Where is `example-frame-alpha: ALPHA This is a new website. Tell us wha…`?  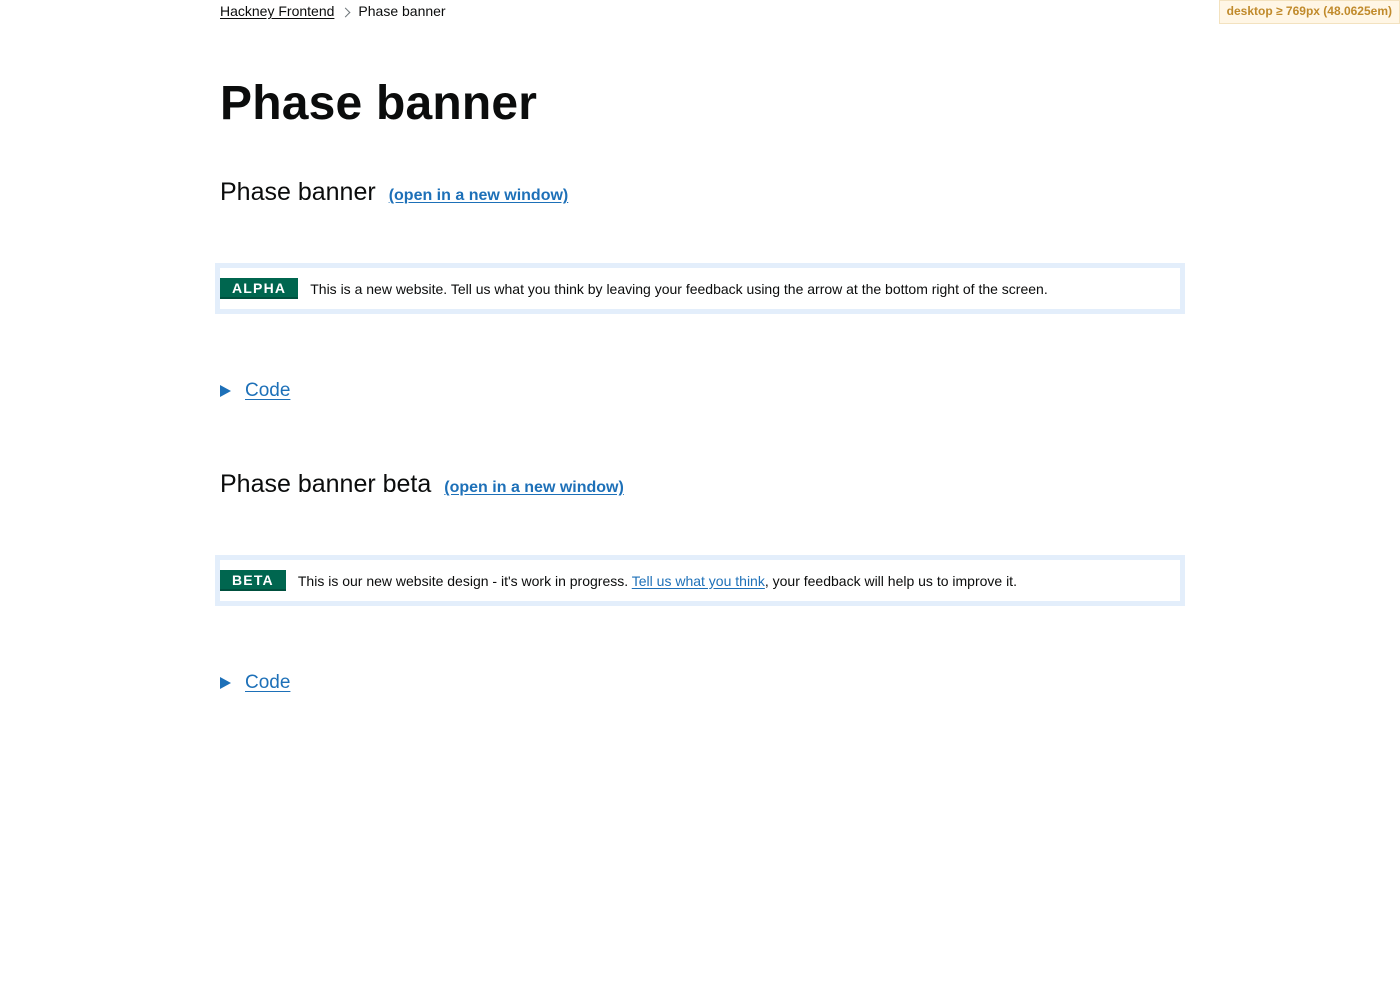 example-frame-alpha: ALPHA This is a new website. Tell us wha… is located at coordinates (700, 288).